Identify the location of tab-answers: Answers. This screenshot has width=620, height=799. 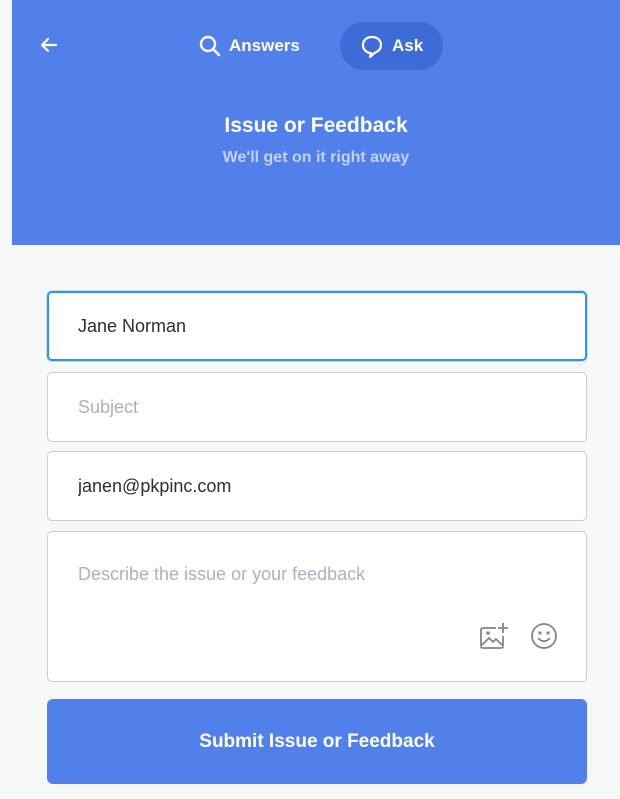
(249, 46).